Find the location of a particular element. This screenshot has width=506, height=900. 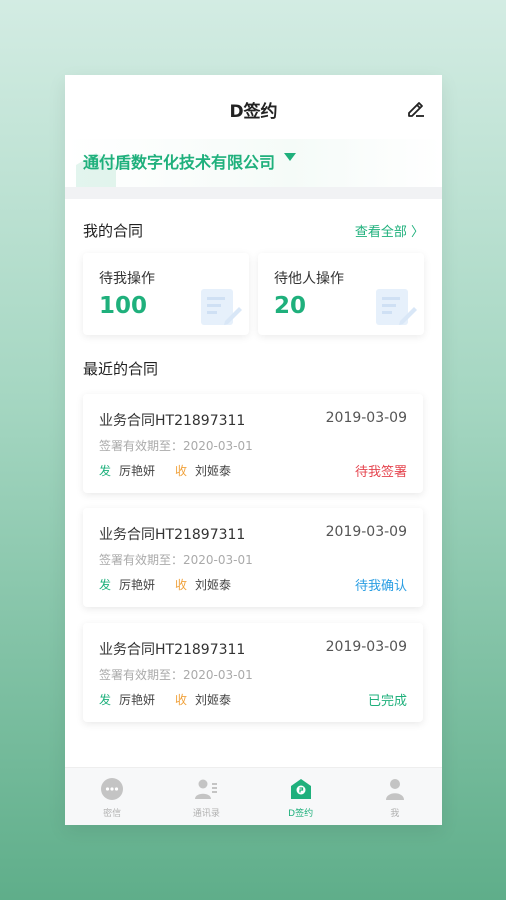

tab-contacts: 通讯录 is located at coordinates (206, 796).